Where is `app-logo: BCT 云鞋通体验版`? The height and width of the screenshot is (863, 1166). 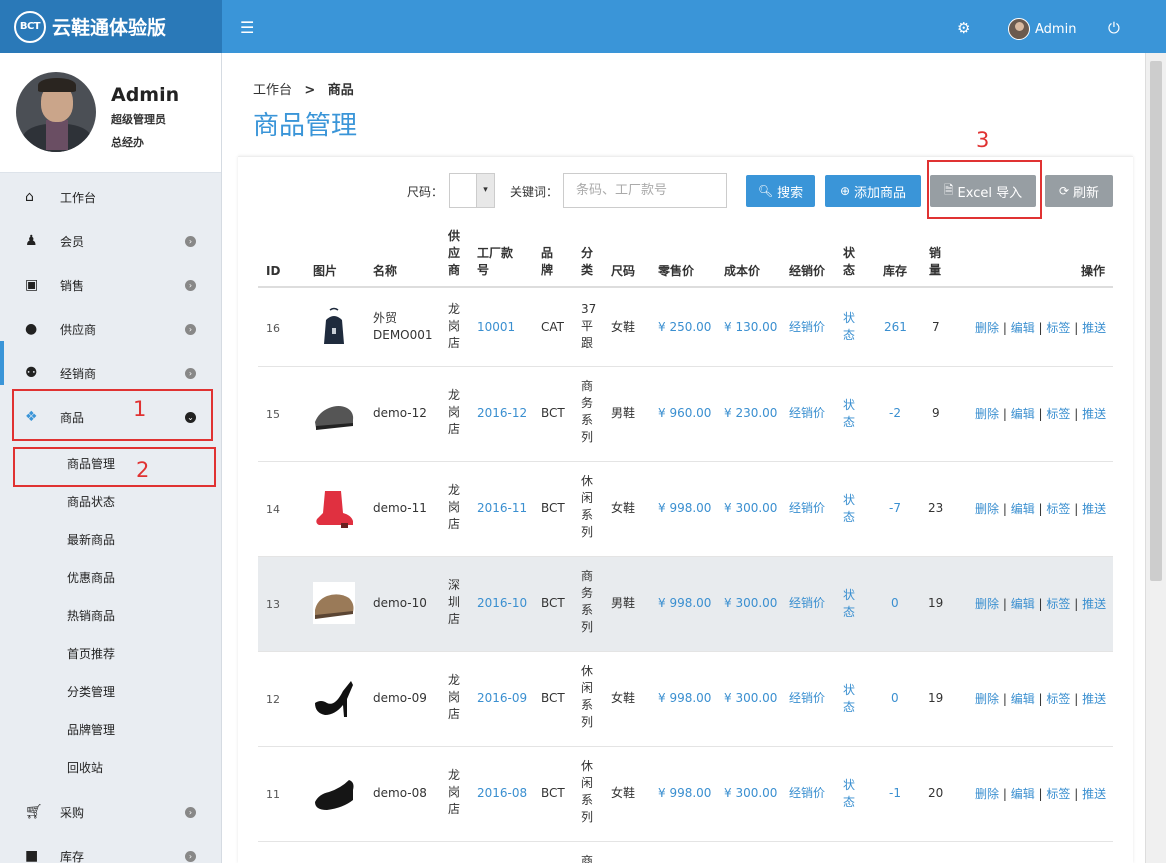 app-logo: BCT 云鞋通体验版 is located at coordinates (111, 26).